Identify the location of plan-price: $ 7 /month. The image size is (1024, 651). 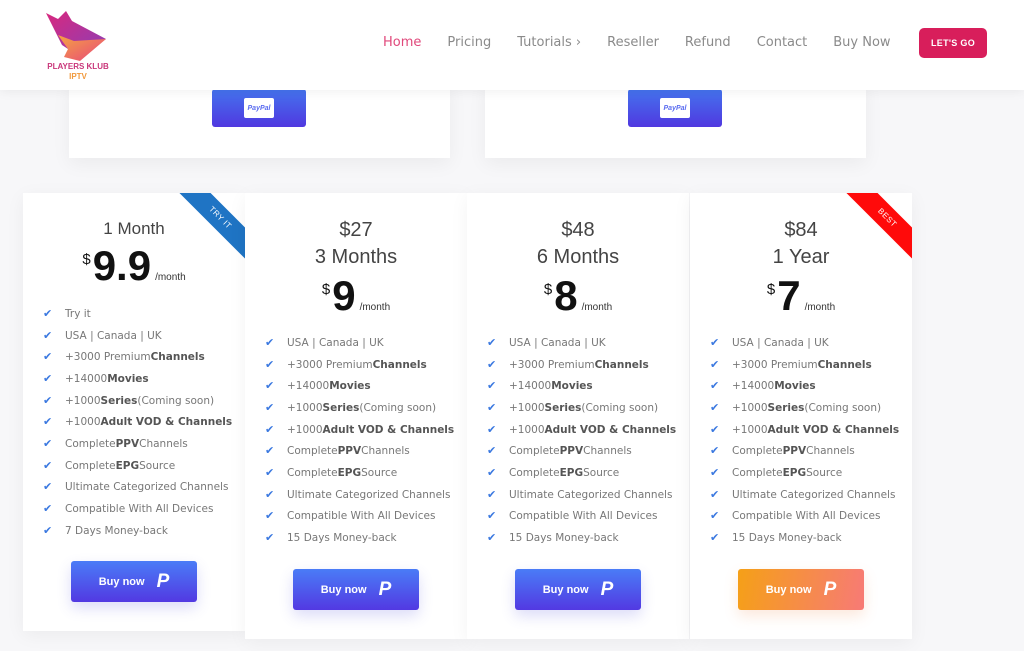
(801, 296).